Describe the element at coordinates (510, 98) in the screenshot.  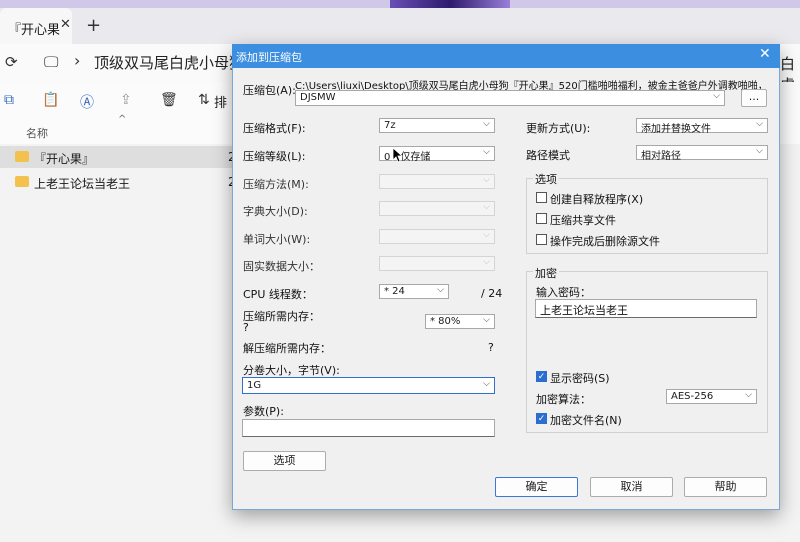
I see `archive-name-combo: DJSMW ⌵` at that location.